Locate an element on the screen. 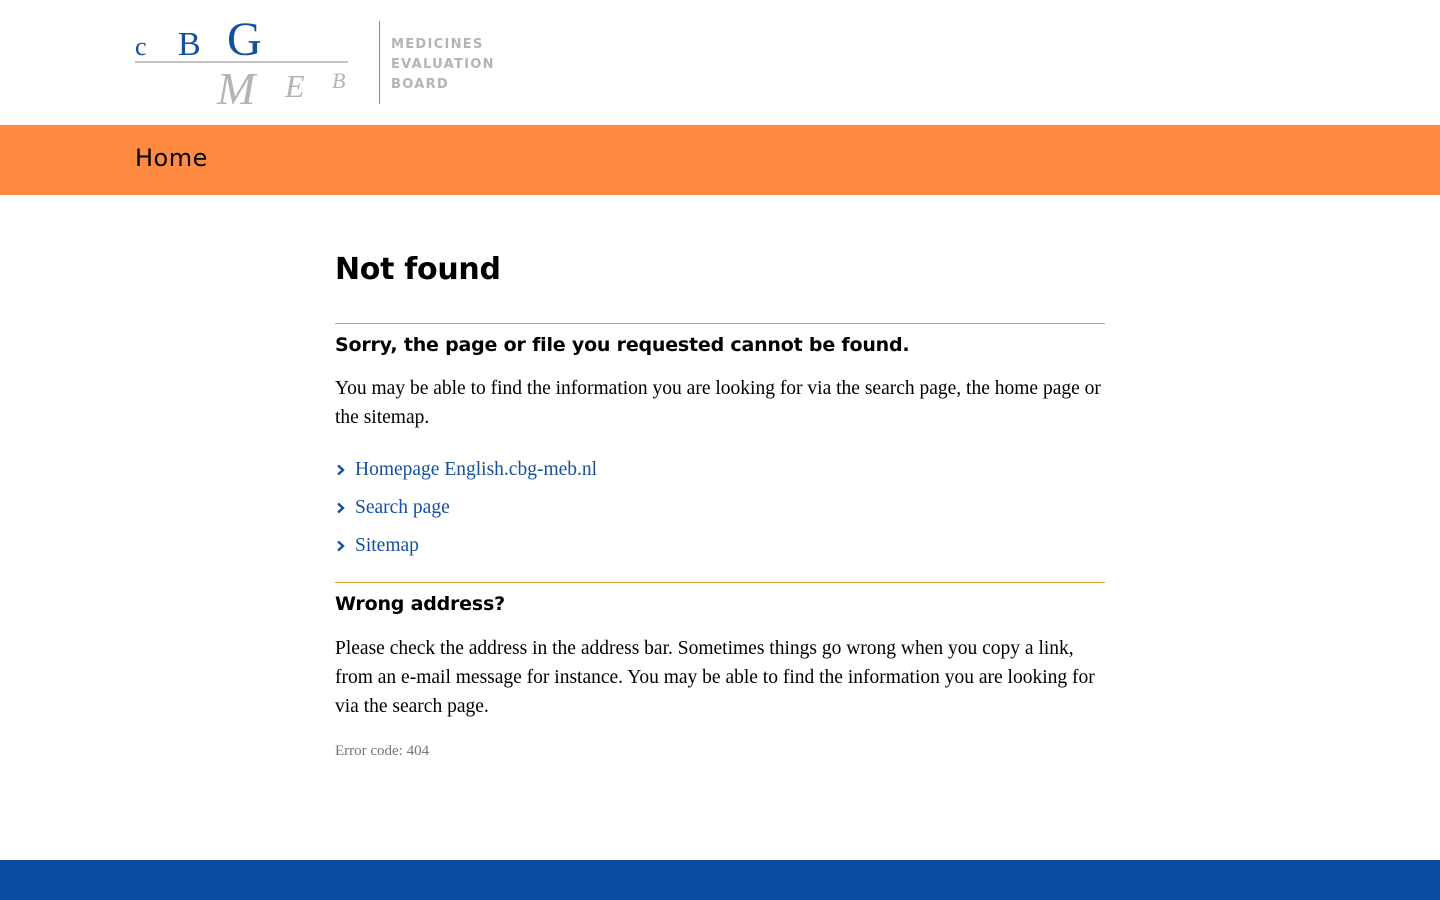  wrong-address-heading: Wrong address? is located at coordinates (420, 604).